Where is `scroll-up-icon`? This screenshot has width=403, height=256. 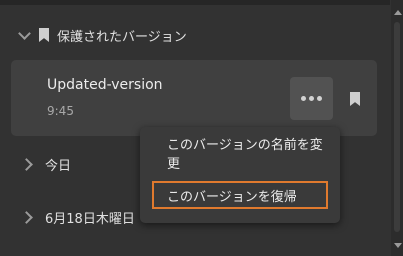
scroll-up-icon is located at coordinates (398, 12).